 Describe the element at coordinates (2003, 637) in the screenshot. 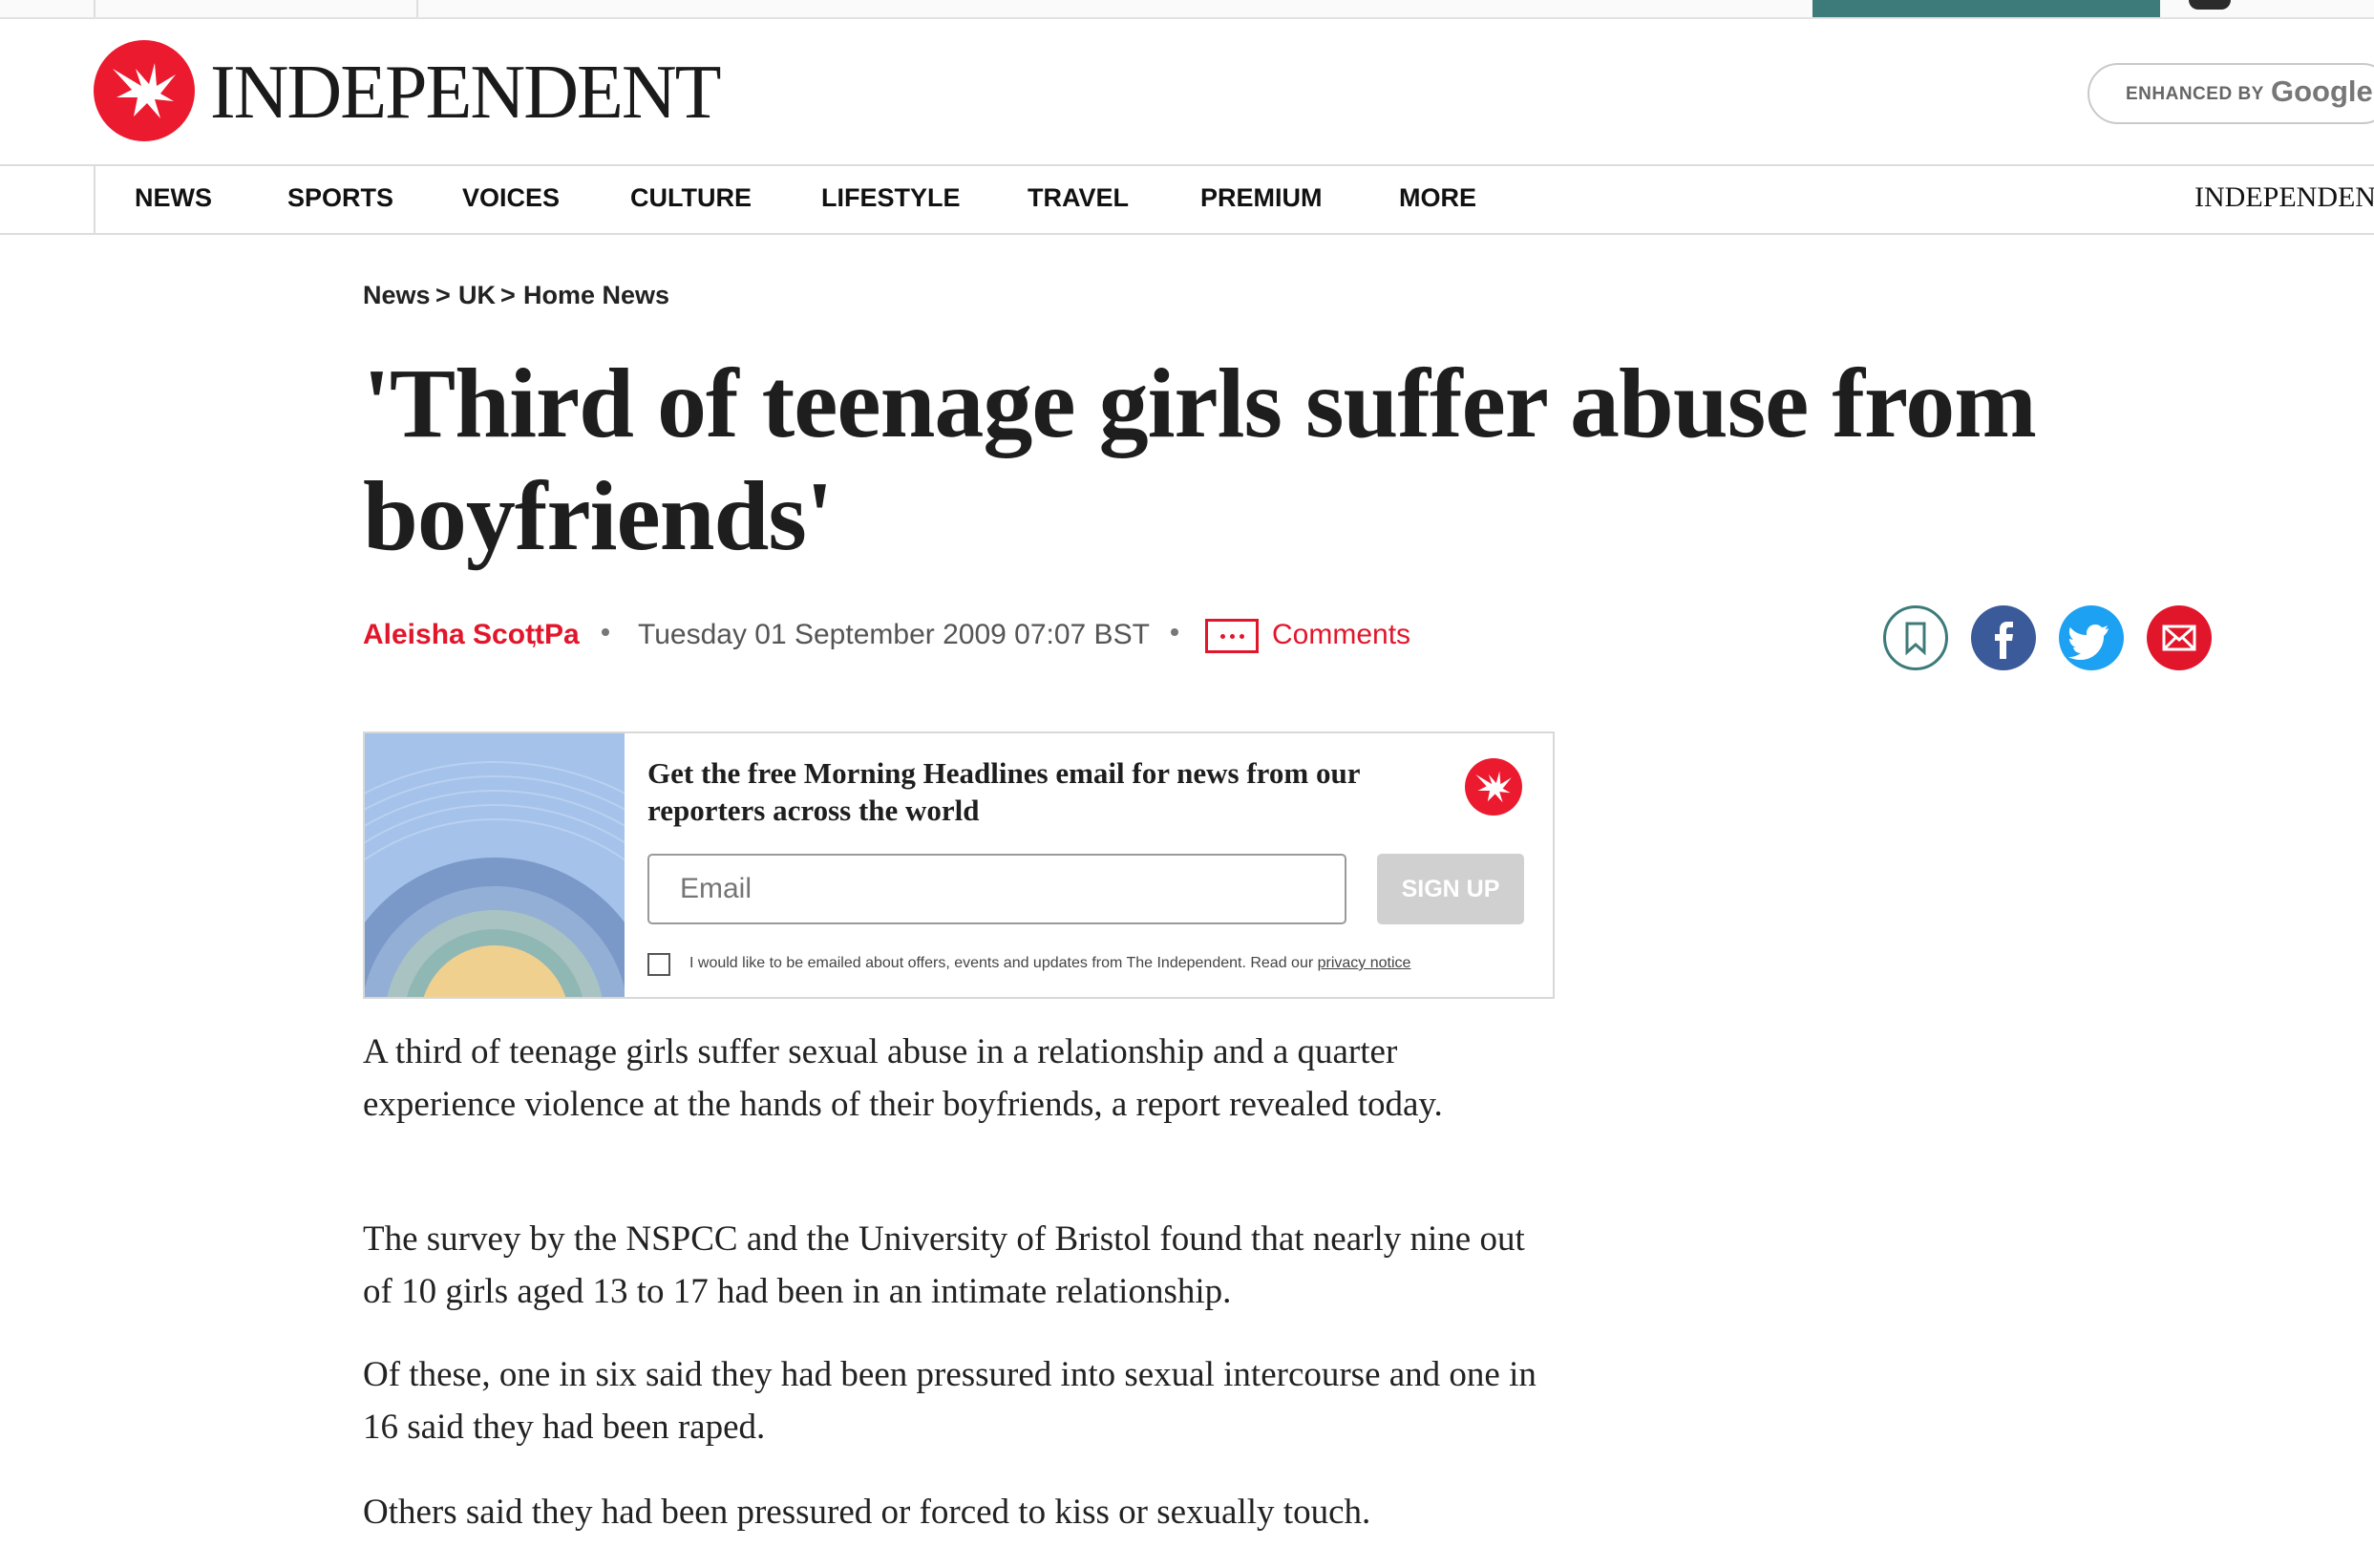

I see `facebook-icon` at that location.